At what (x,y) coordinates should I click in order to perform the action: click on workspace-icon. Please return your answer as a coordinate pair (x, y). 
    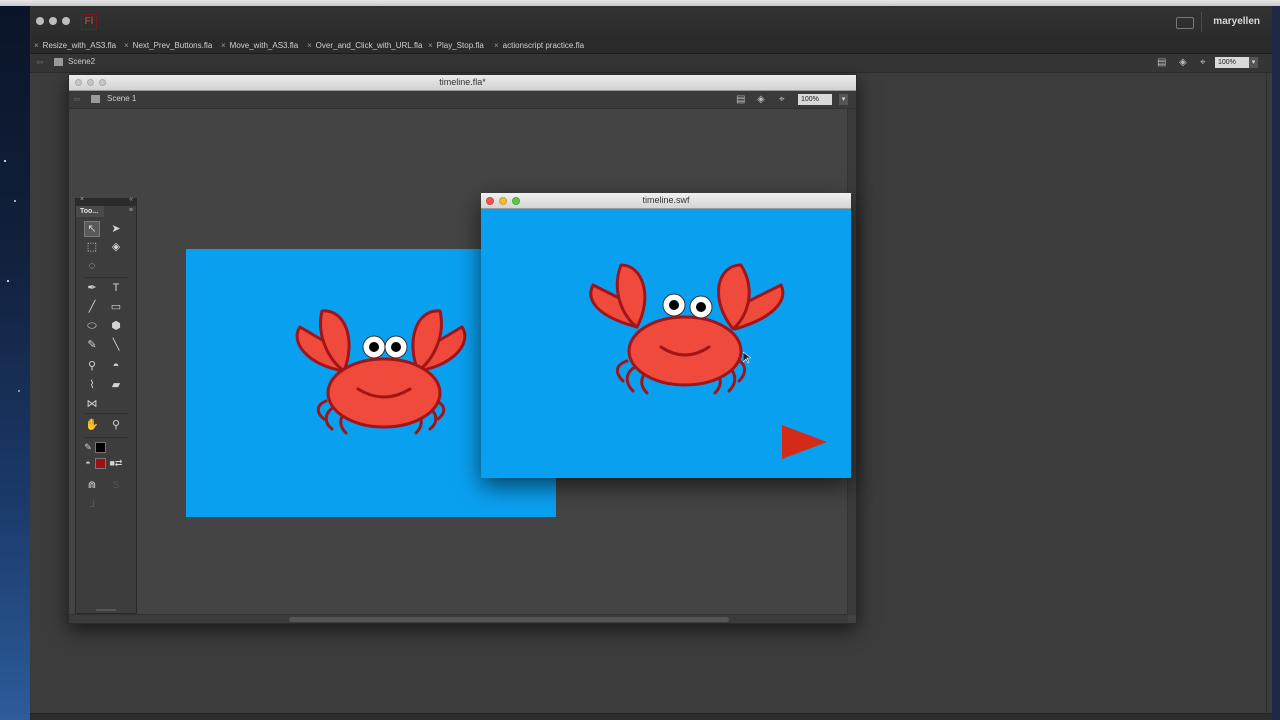
    Looking at the image, I should click on (1185, 23).